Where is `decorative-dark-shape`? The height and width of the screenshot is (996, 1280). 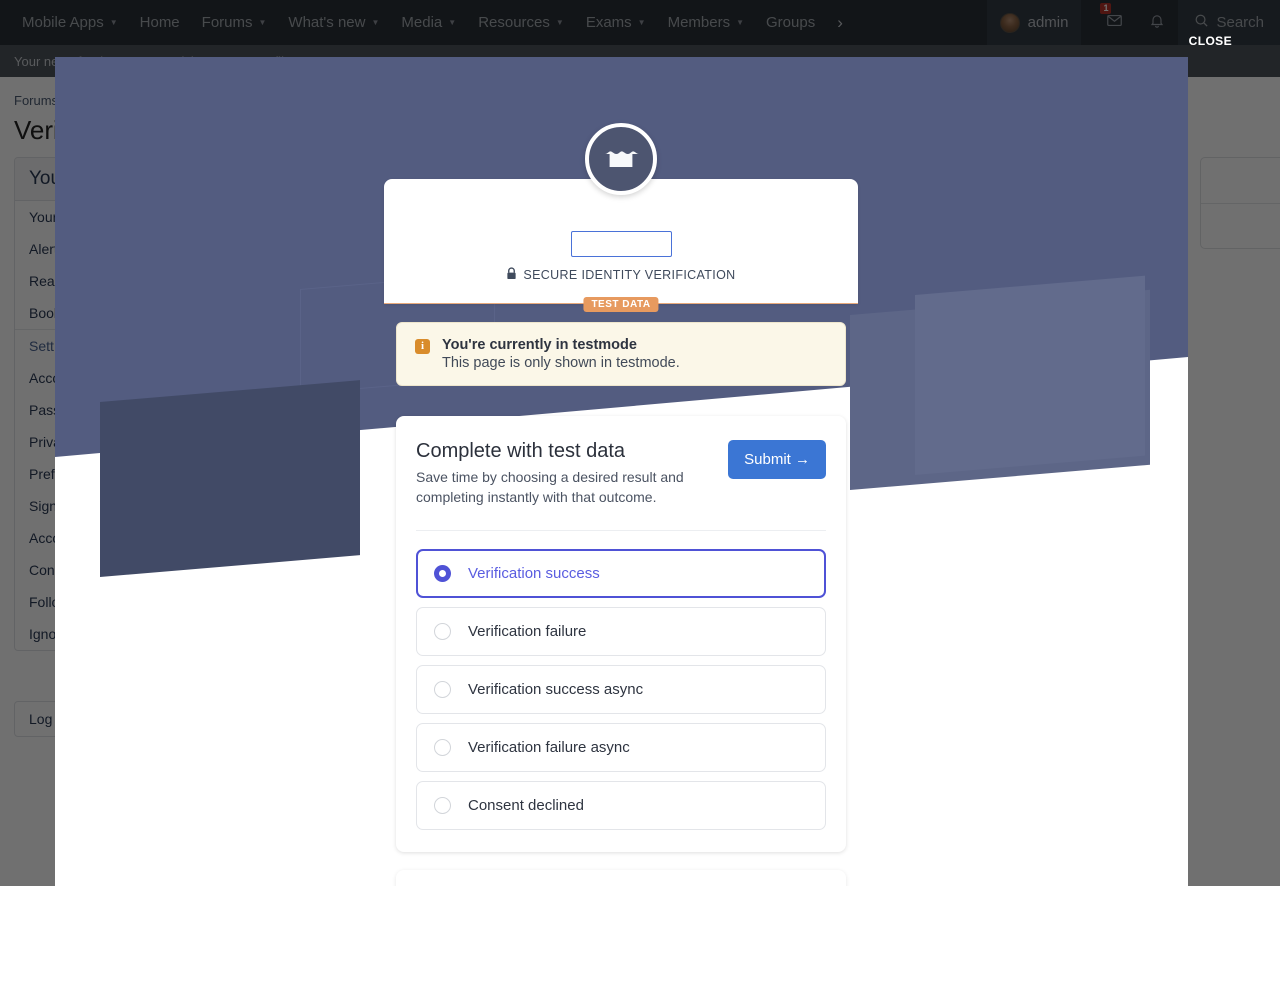
decorative-dark-shape is located at coordinates (230, 478).